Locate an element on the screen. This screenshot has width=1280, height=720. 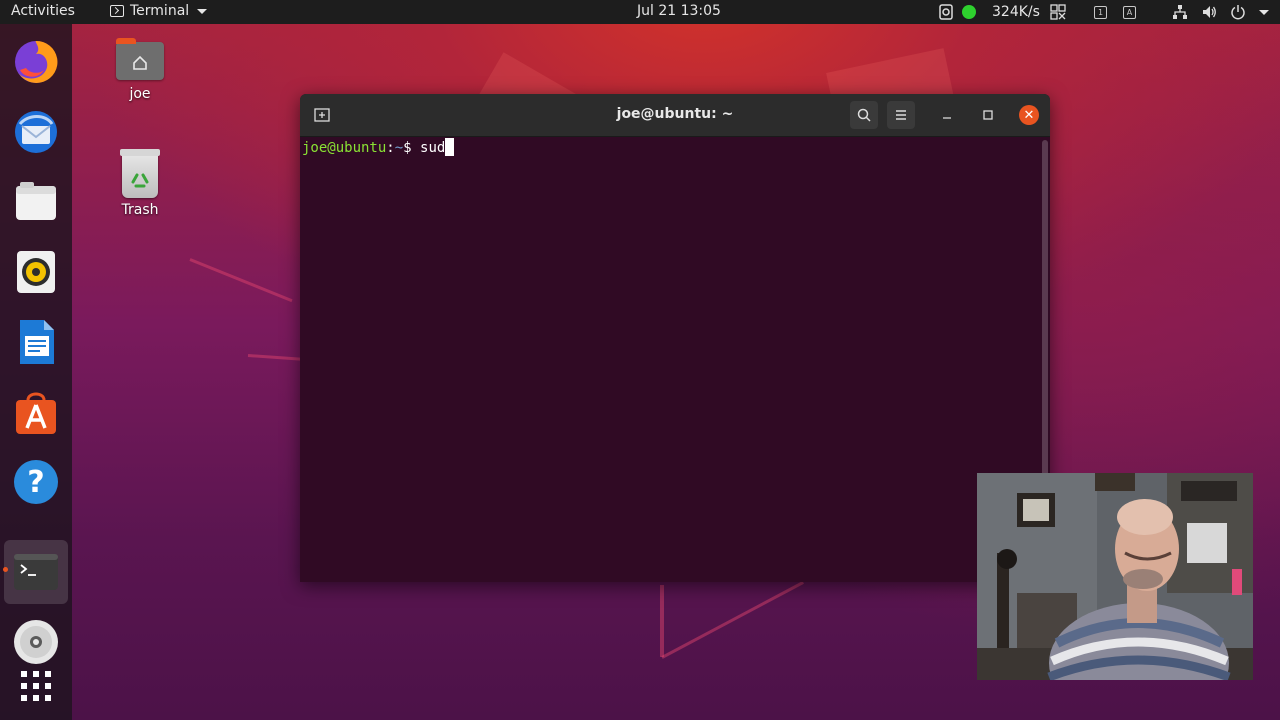
dock-firefox is located at coordinates (36, 62).